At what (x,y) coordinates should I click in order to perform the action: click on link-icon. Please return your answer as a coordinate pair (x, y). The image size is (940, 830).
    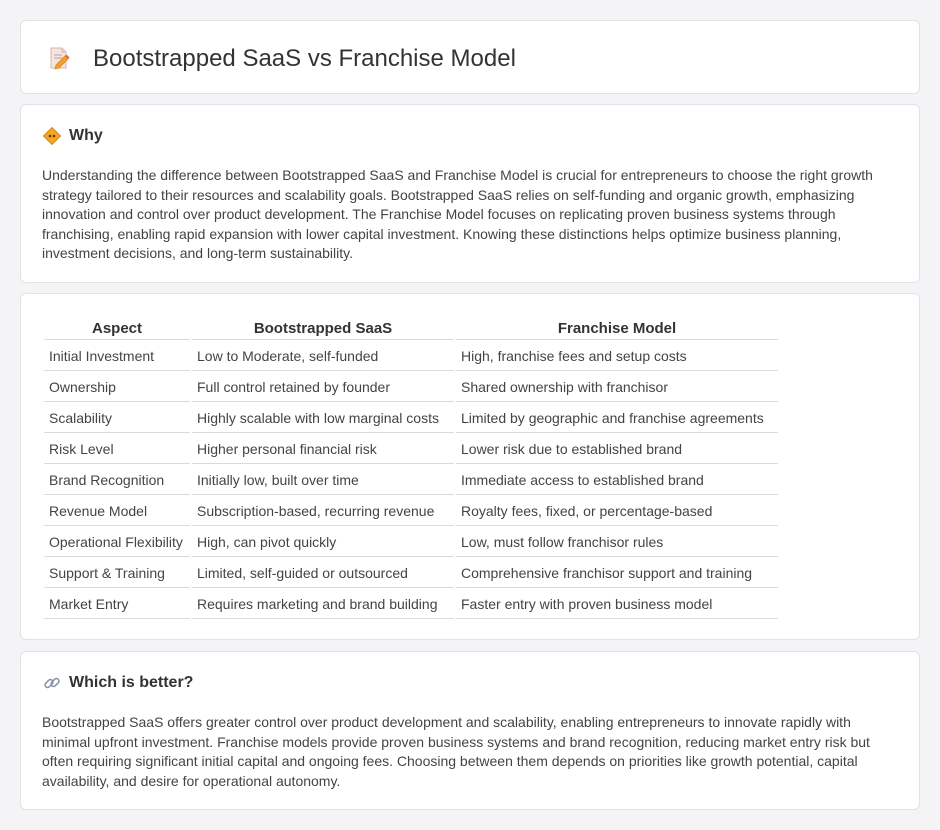
    Looking at the image, I should click on (52, 683).